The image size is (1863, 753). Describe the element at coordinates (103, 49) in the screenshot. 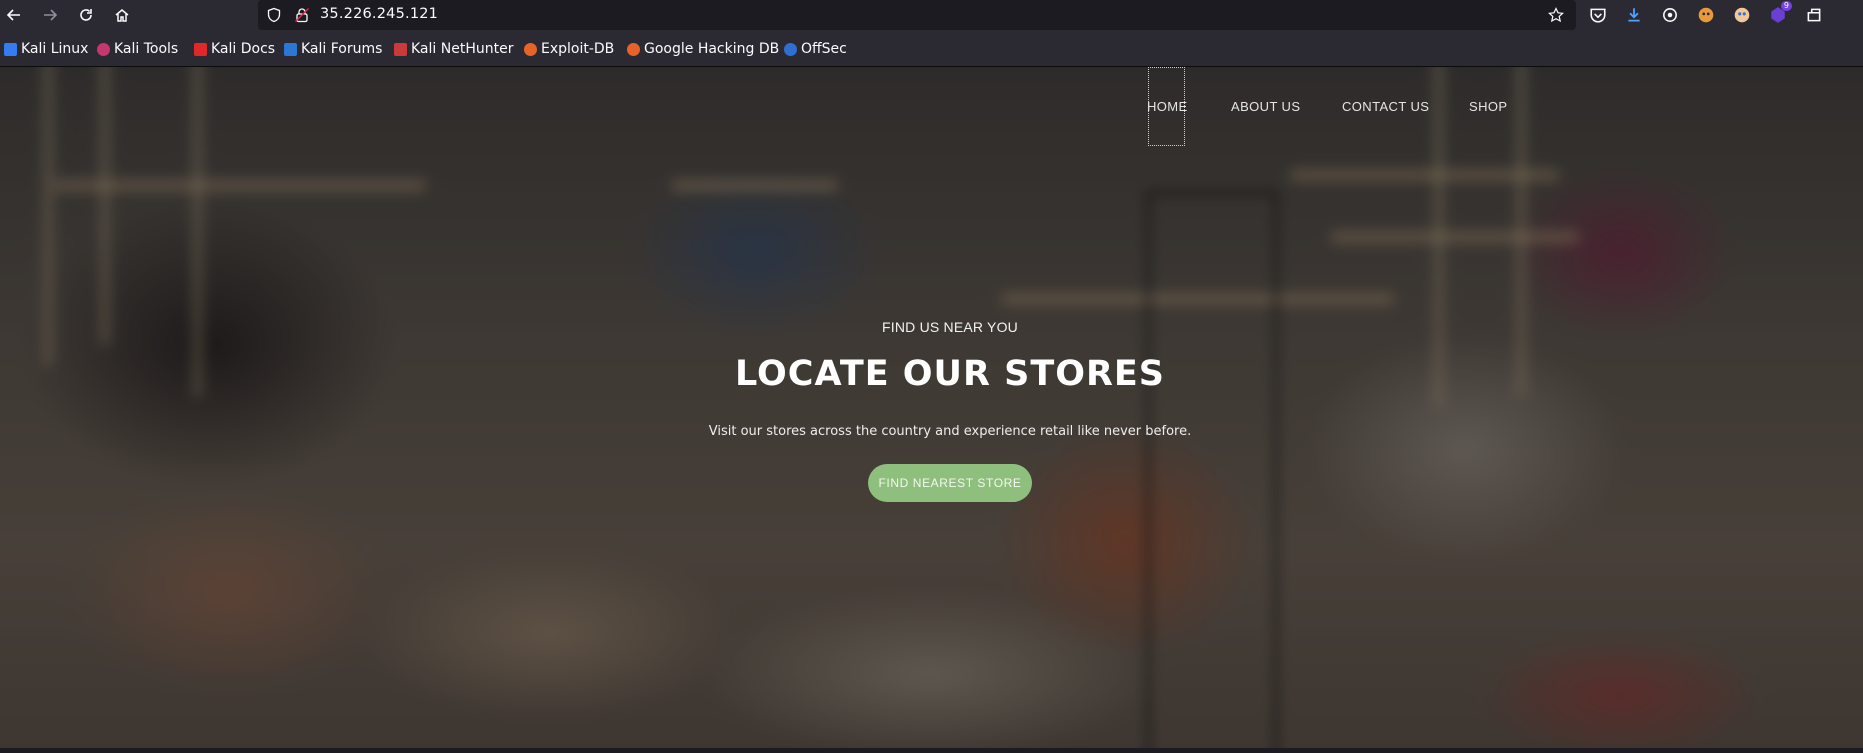

I see `kali-tools-icon` at that location.